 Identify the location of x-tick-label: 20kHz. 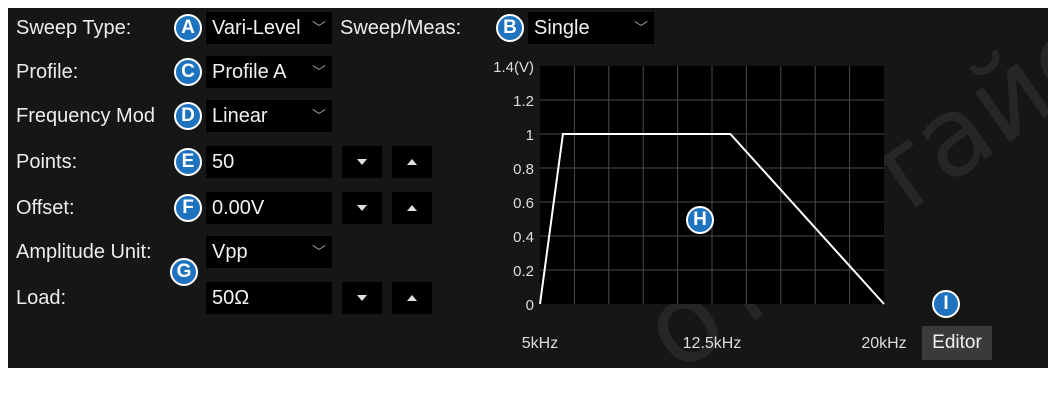
(883, 343).